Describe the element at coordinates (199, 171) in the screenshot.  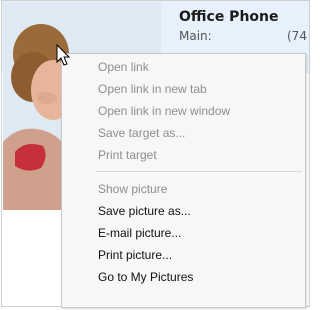
I see `menu-separator` at that location.